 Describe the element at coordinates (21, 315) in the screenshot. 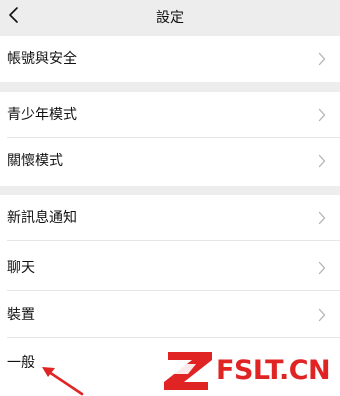

I see `row-label: 裝置` at that location.